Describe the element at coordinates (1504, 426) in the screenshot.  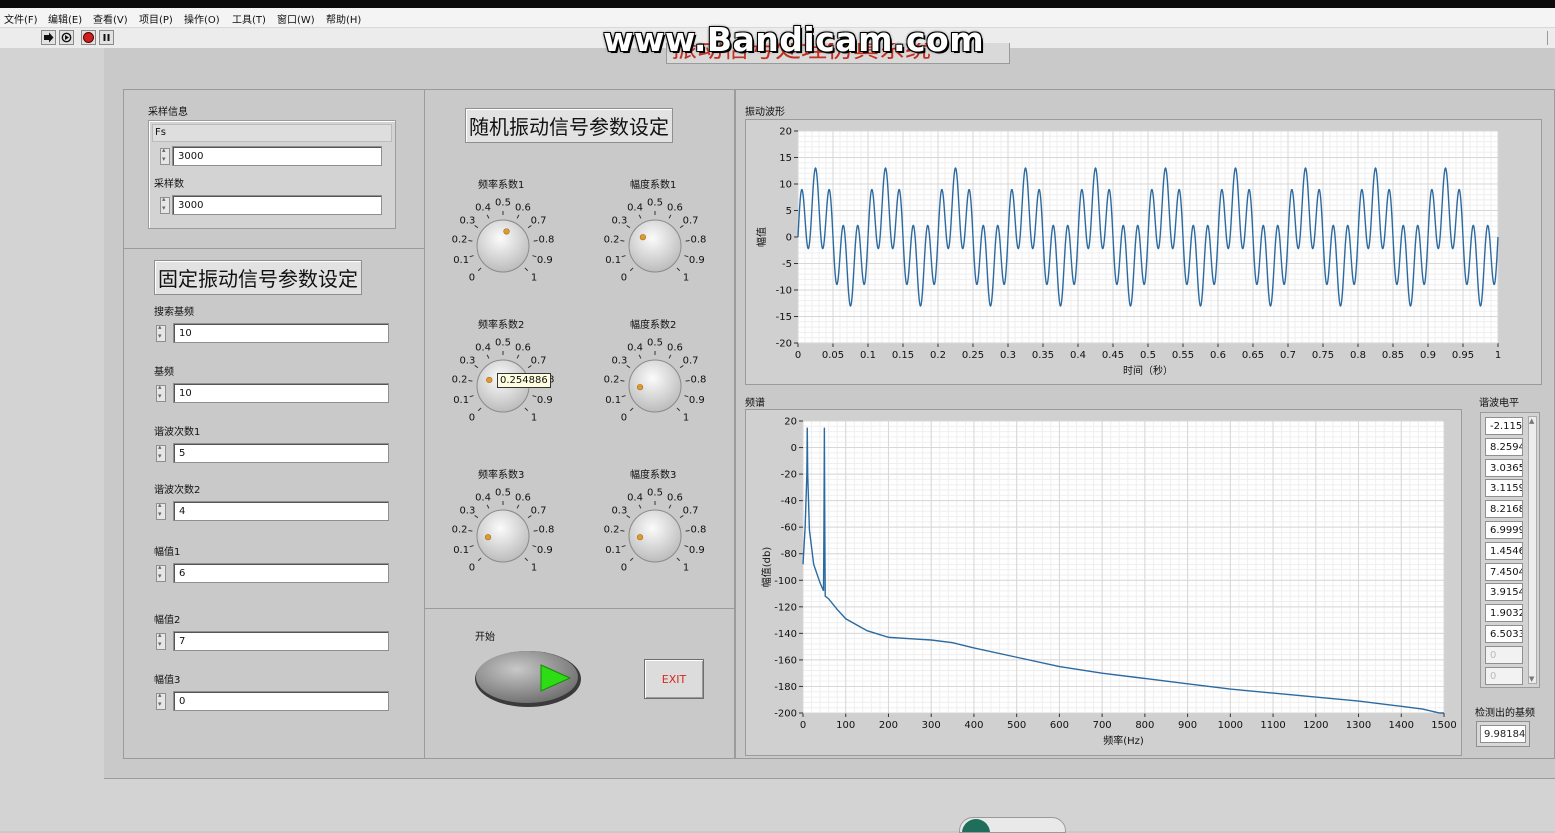
I see `harmonic-cell: -2.1158` at that location.